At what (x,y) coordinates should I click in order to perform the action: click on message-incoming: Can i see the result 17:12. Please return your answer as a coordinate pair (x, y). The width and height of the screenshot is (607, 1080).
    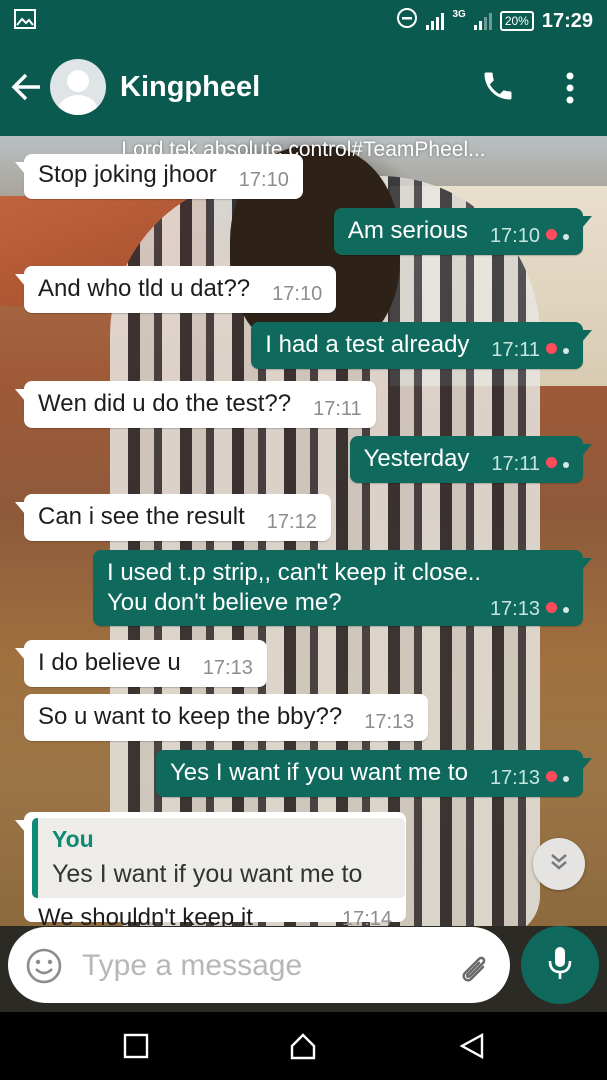
    Looking at the image, I should click on (173, 517).